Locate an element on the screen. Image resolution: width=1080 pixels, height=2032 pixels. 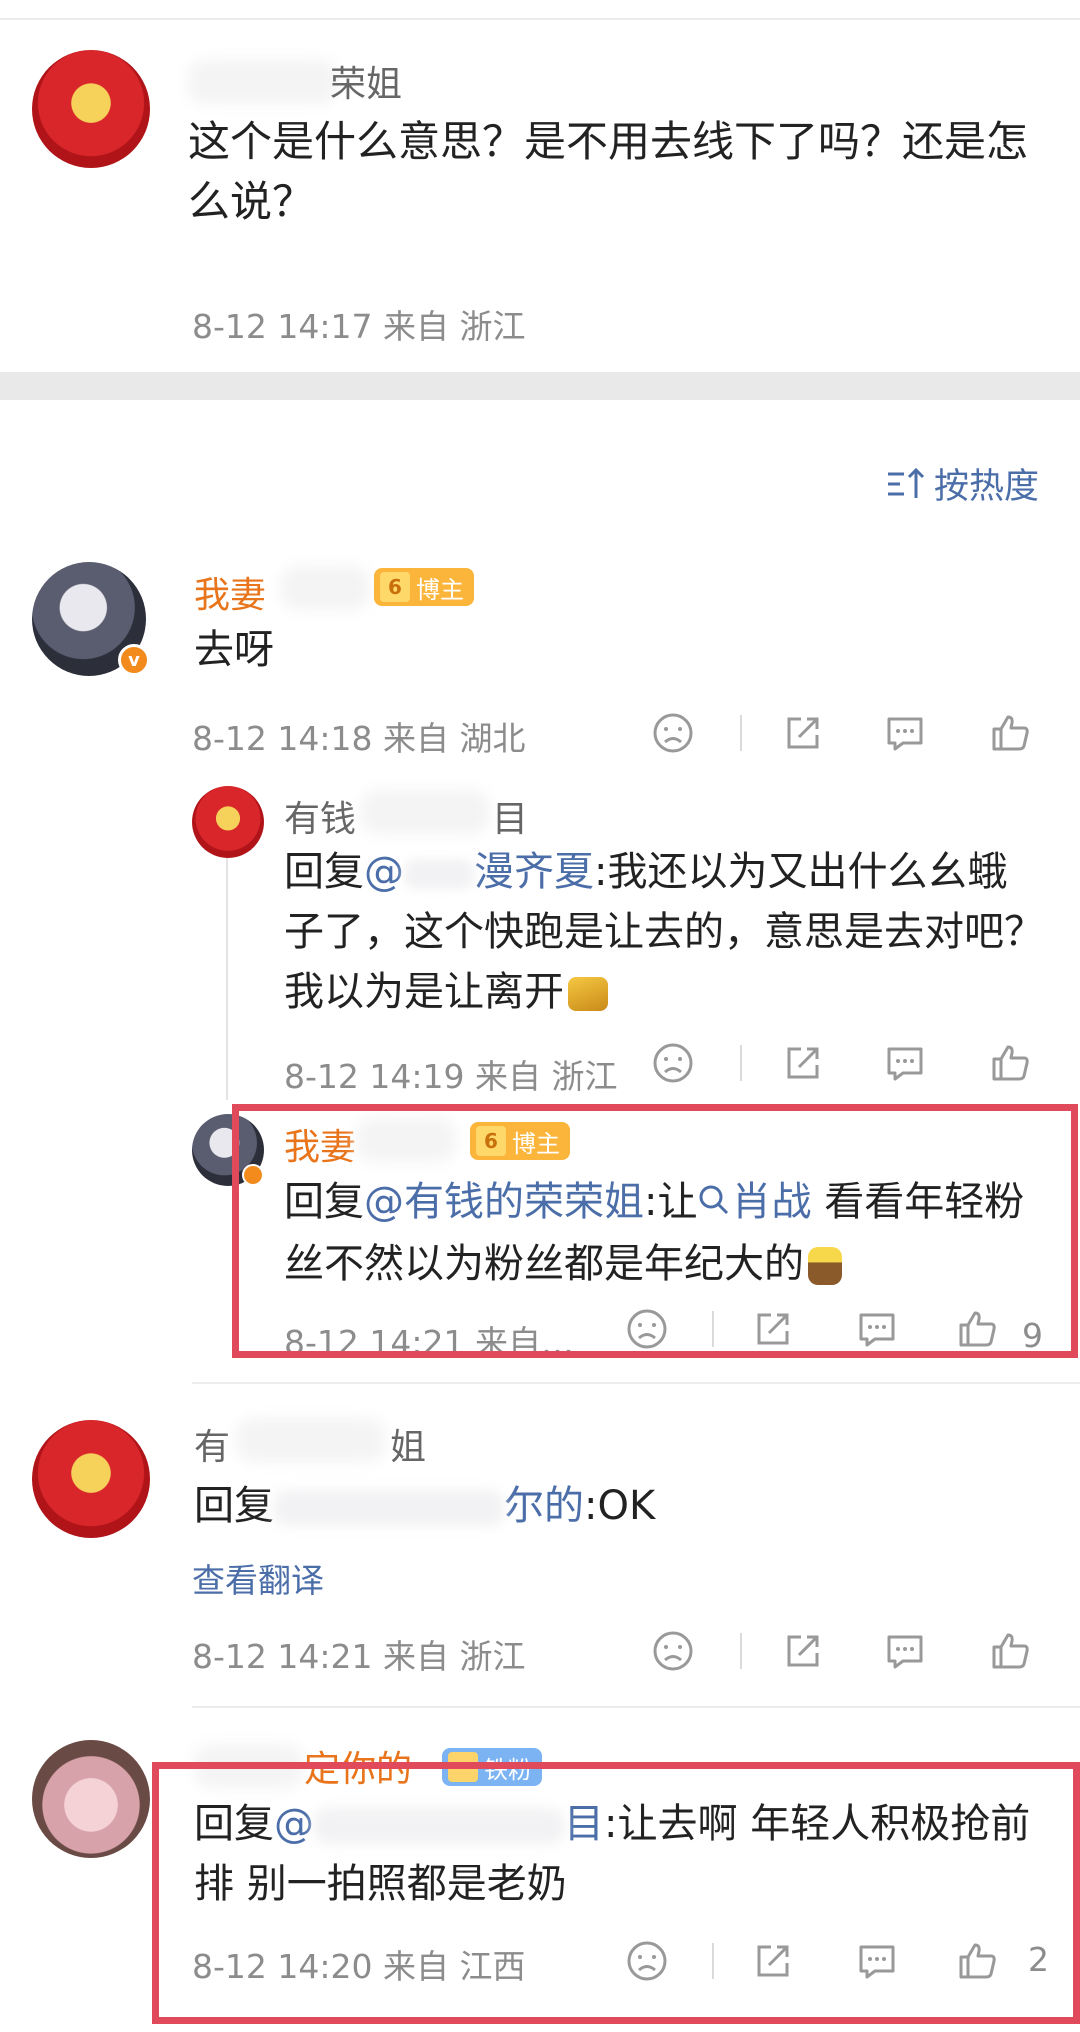
mention-link: 尔的 is located at coordinates (429, 1506).